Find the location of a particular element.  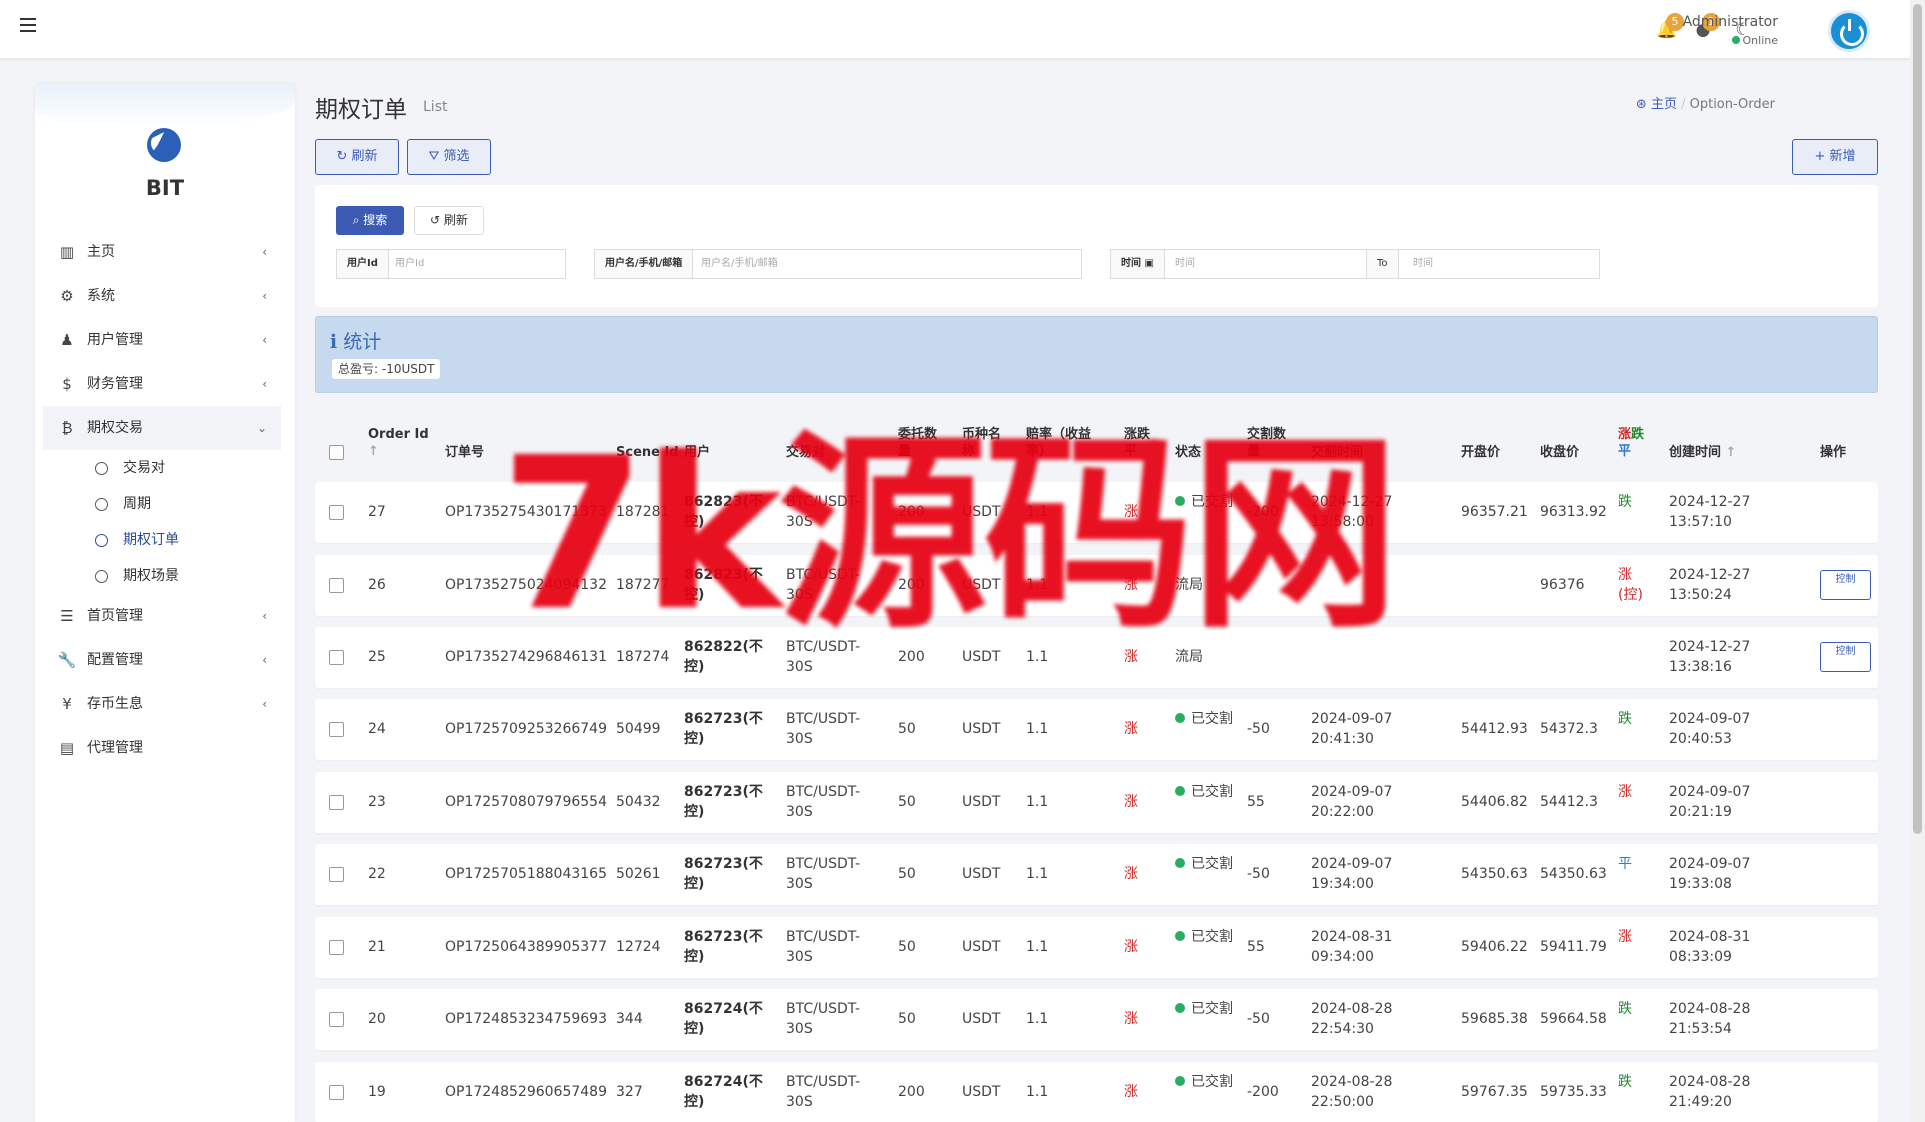

sidebar-subitem-label: 交易对 is located at coordinates (144, 468).